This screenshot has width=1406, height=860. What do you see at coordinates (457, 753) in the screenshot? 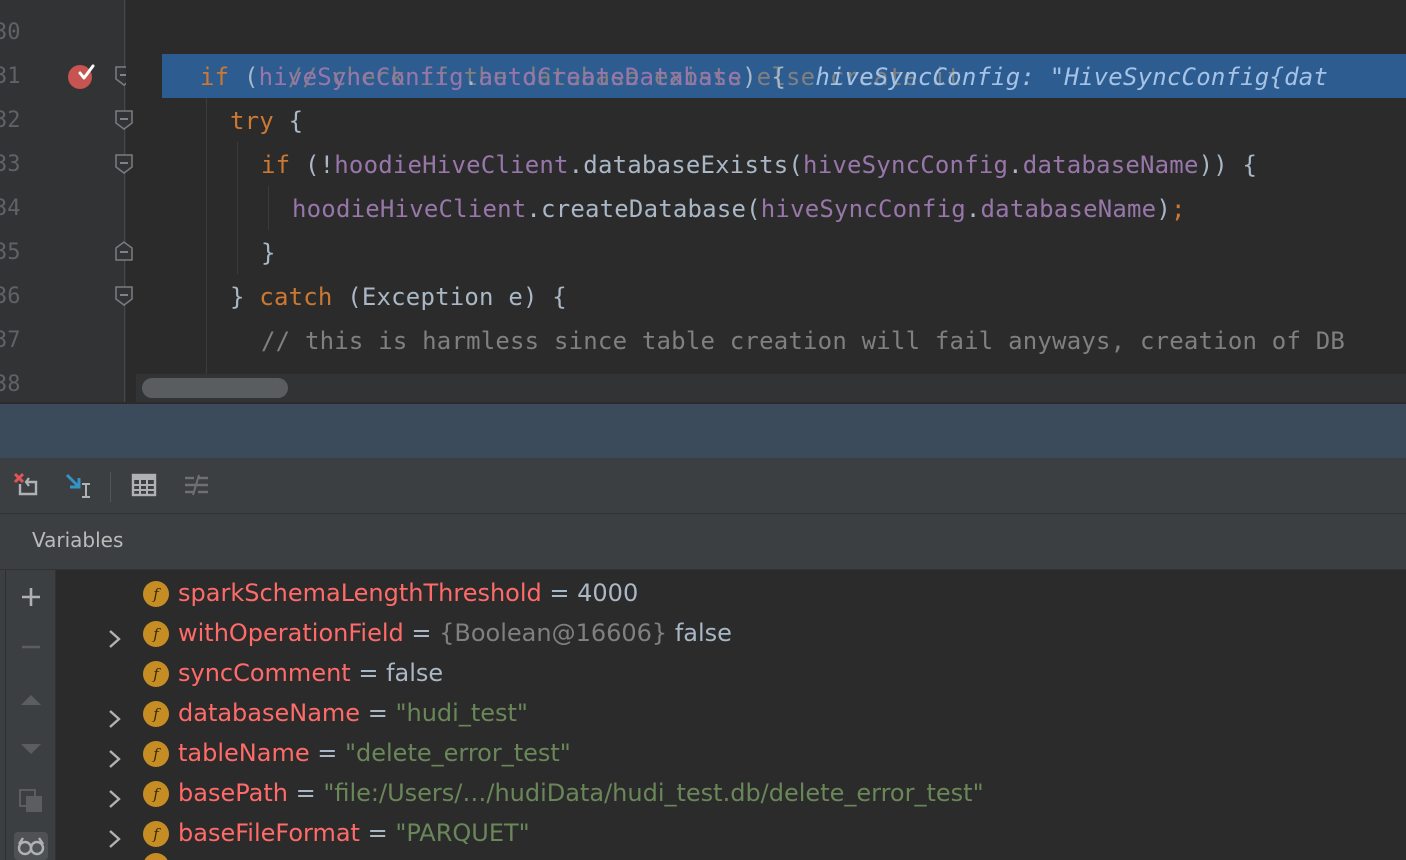
I see `variable-value: "delete_error_test"` at bounding box center [457, 753].